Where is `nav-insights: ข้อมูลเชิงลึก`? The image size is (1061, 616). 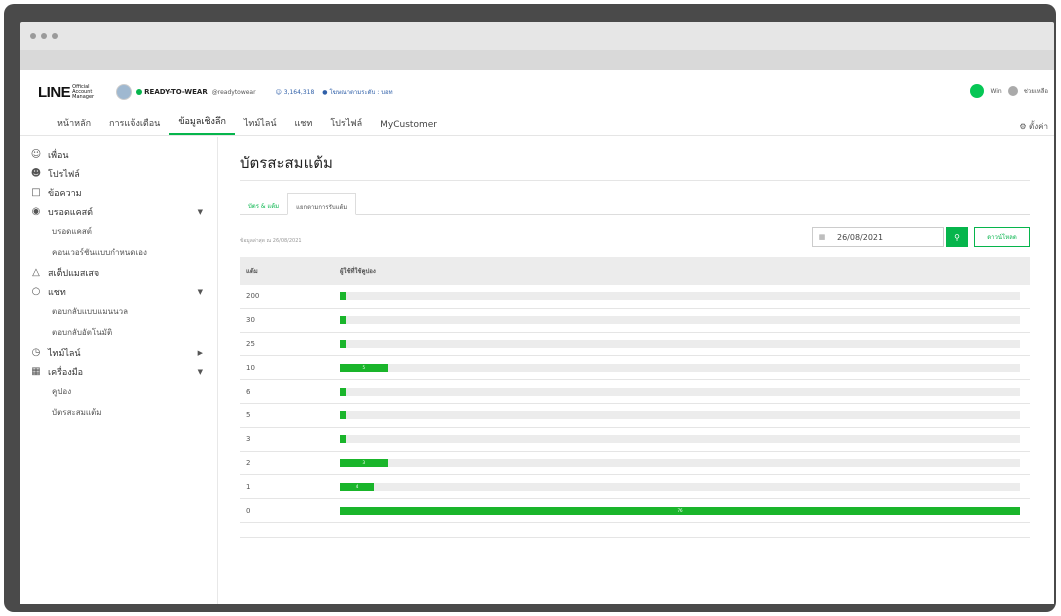
nav-insights: ข้อมูลเชิงลึก is located at coordinates (202, 124).